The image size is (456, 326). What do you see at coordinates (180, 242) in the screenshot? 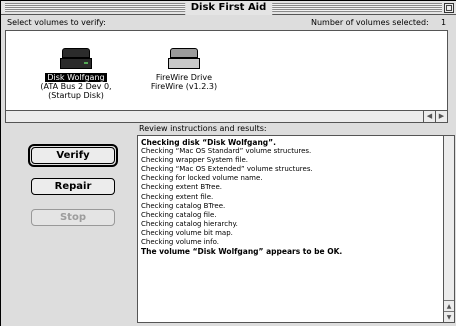
I see `result-line: Checking volume info.` at bounding box center [180, 242].